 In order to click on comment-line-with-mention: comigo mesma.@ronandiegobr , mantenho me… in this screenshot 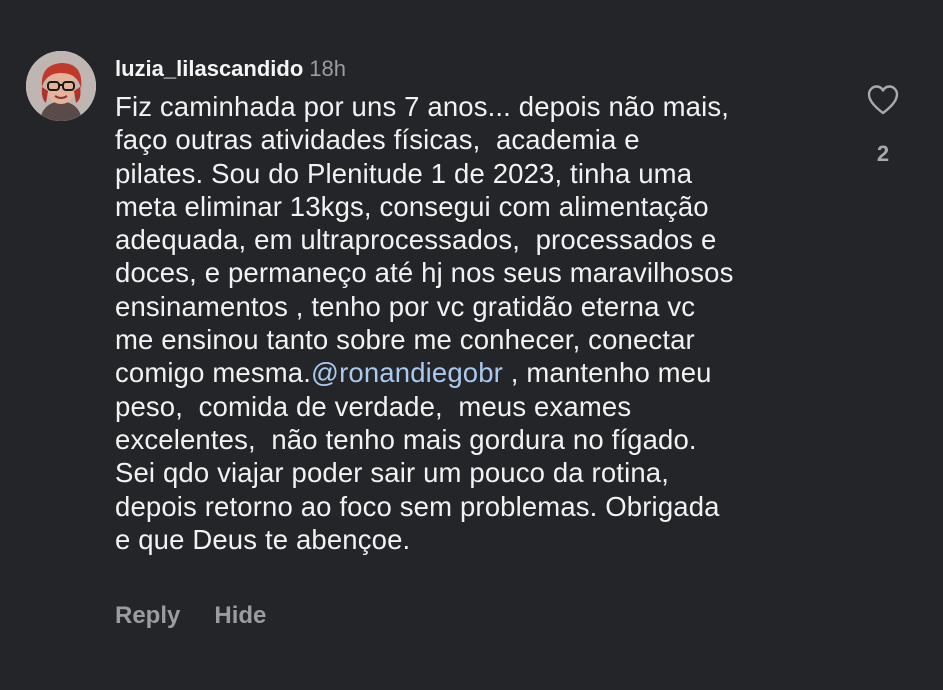, I will do `click(485, 372)`.